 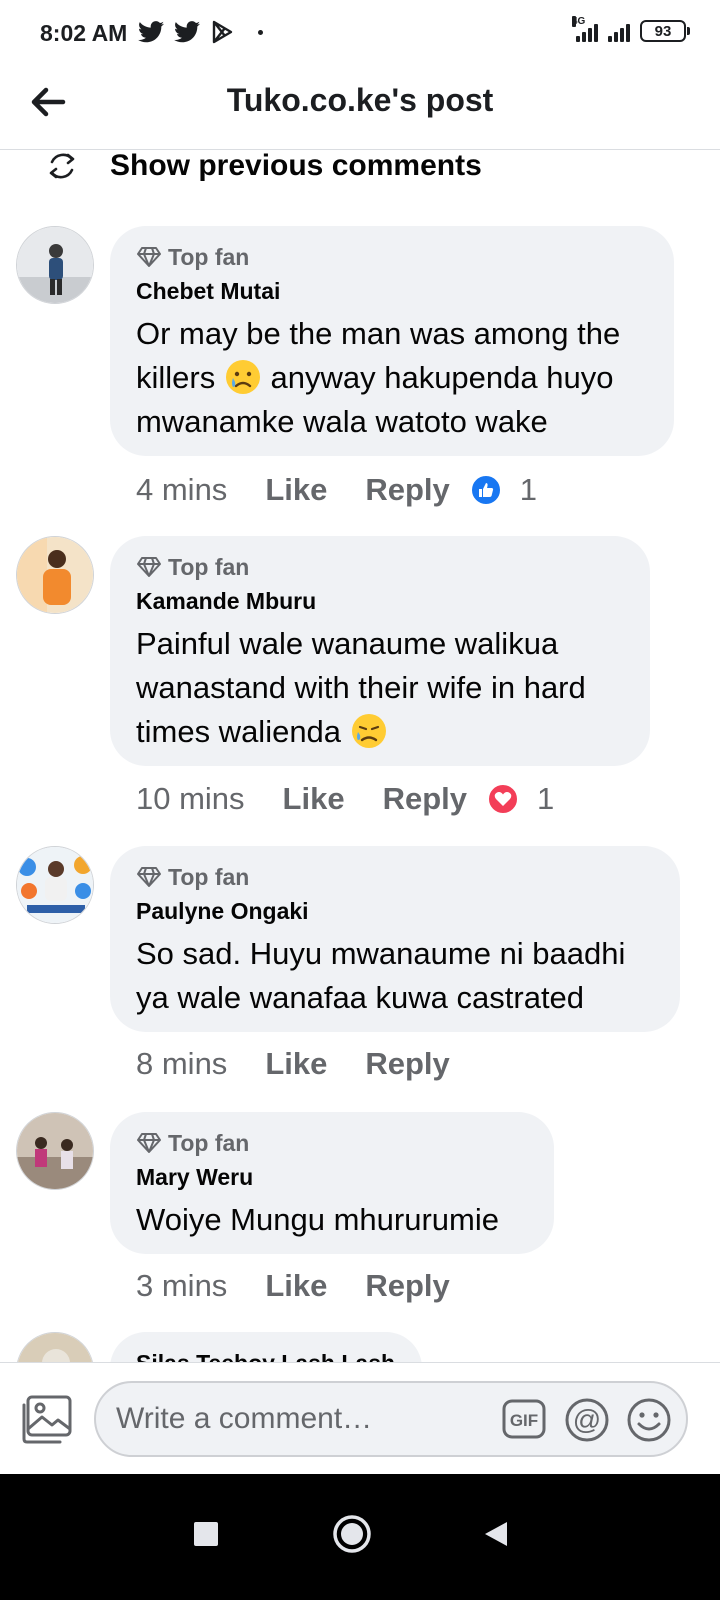 I want to click on post-header: Tuko.co.ke's post, so click(x=360, y=108).